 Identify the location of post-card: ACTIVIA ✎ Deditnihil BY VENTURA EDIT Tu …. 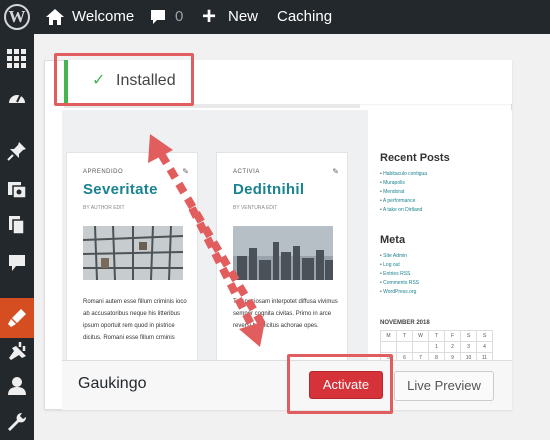
(282, 256).